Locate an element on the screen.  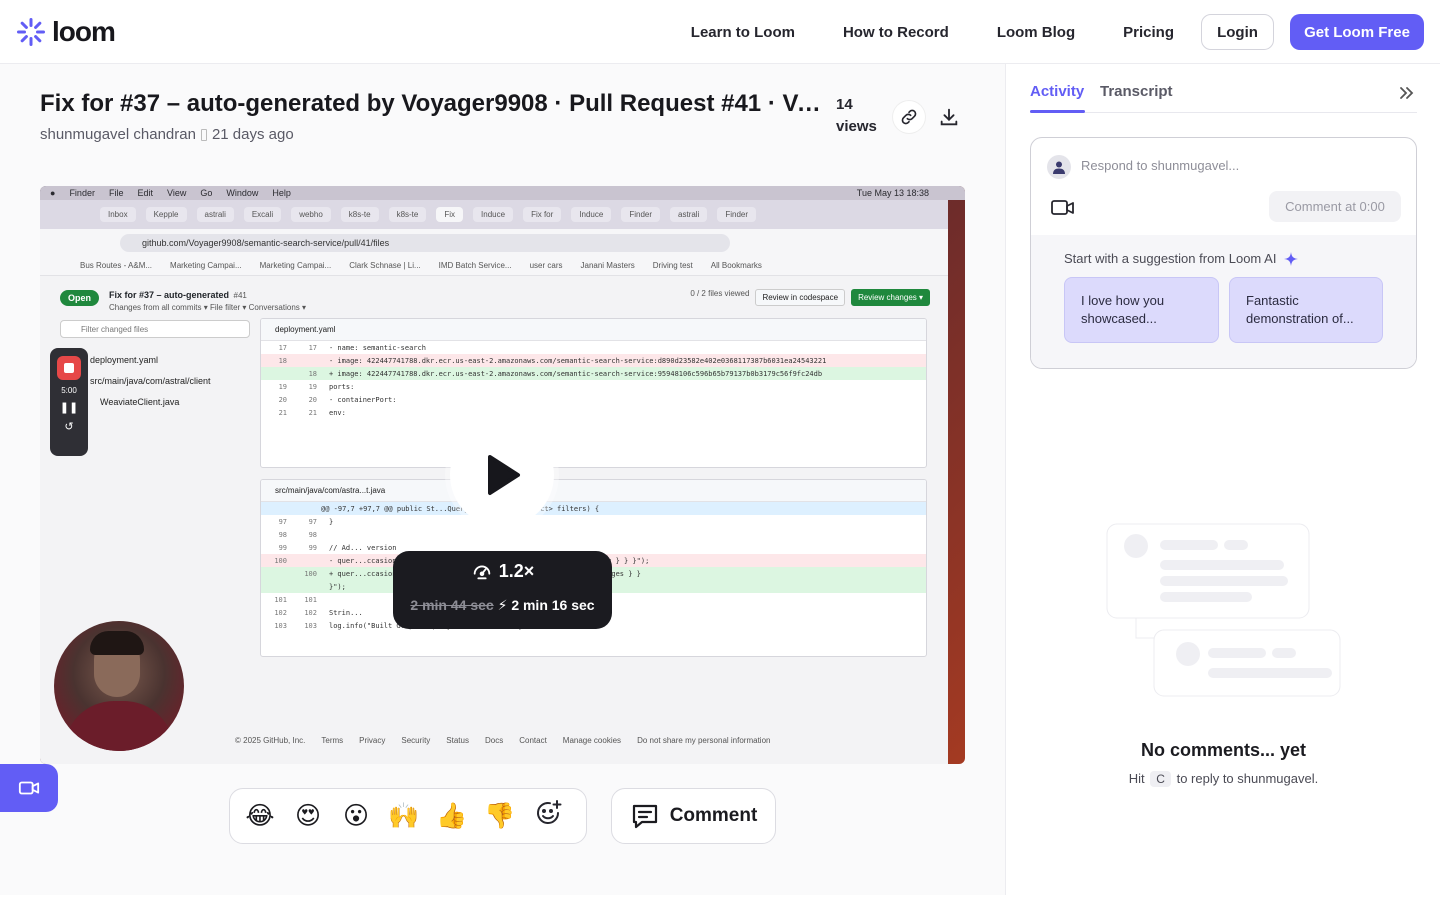
webcam-bubble is located at coordinates (119, 686).